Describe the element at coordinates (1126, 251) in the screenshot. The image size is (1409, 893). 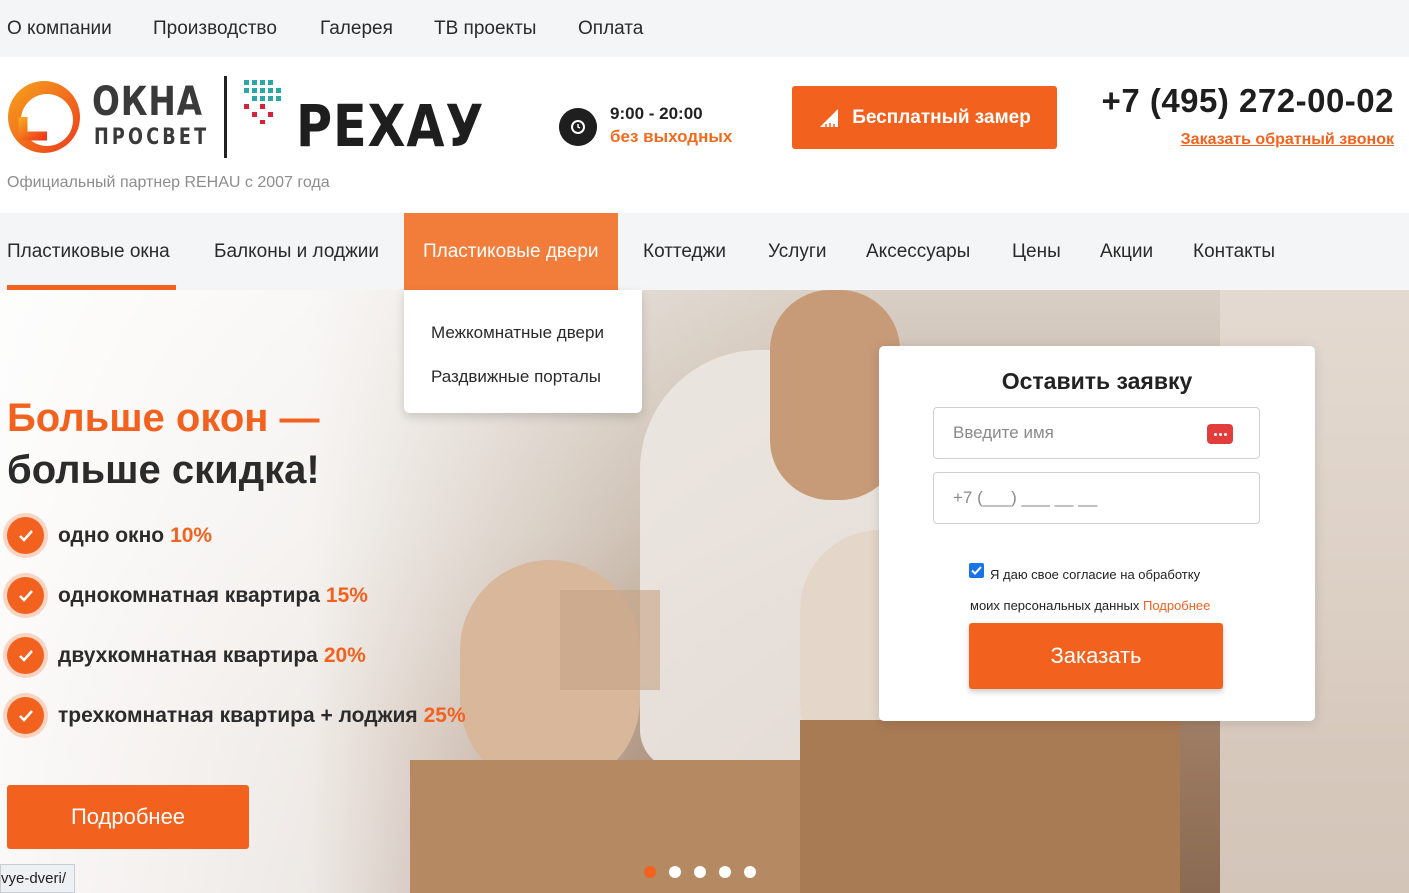
I see `nav-item-promotions: Акции` at that location.